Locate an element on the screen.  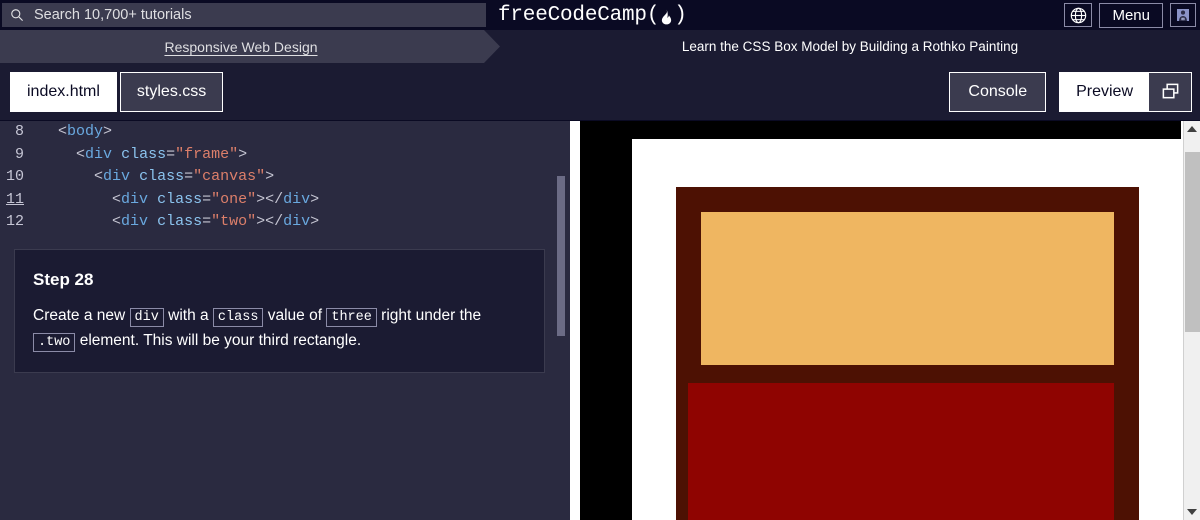
console-button: Console is located at coordinates (998, 91).